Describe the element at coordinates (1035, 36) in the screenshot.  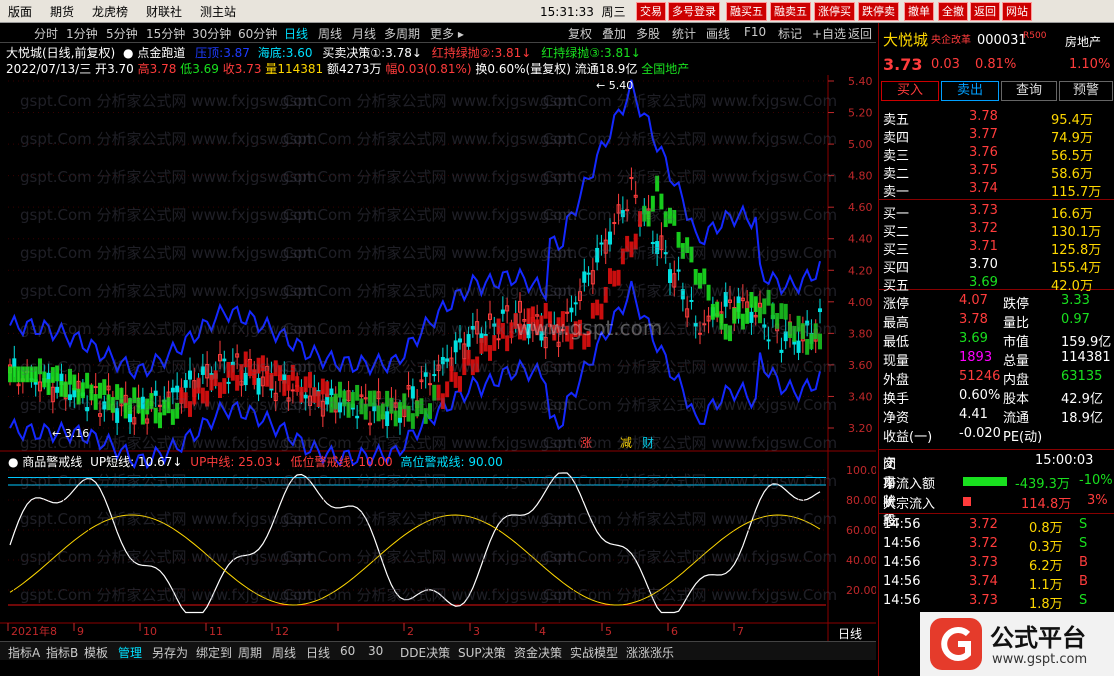
I see `r-label: R500` at that location.